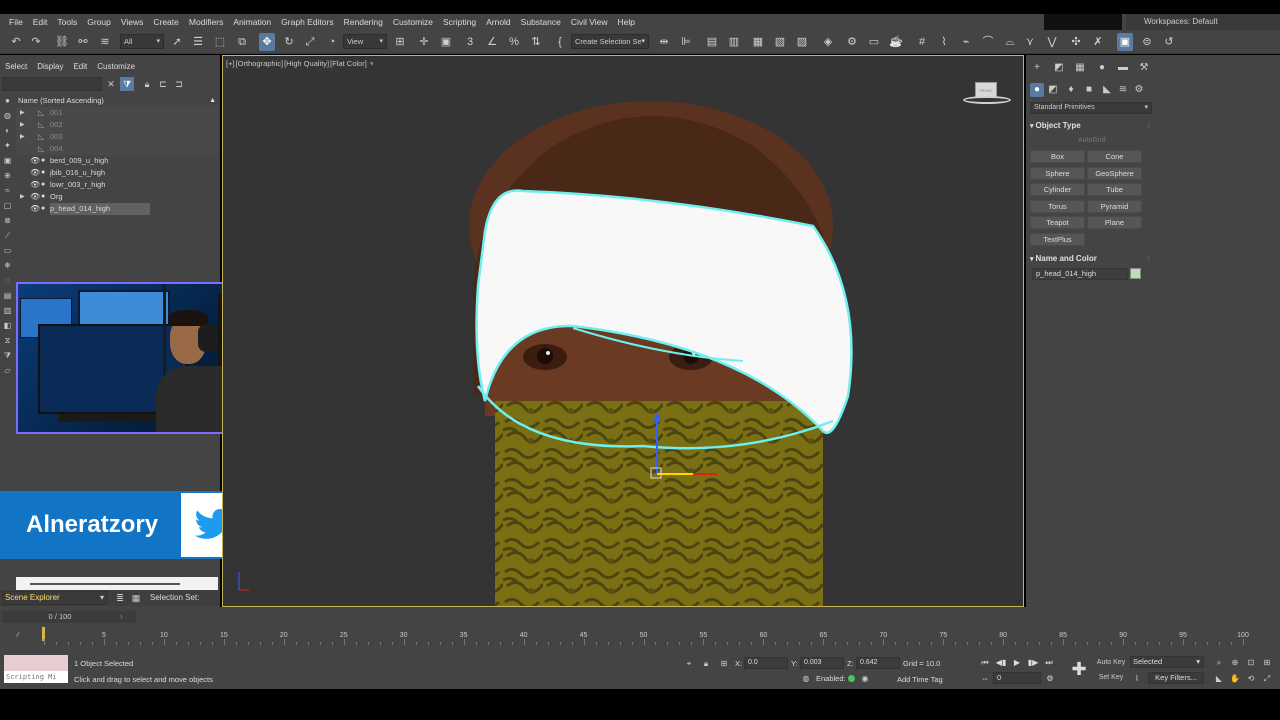 The width and height of the screenshot is (1280, 720). Describe the element at coordinates (424, 42) in the screenshot. I see `select-manipulate-icon: ✛` at that location.